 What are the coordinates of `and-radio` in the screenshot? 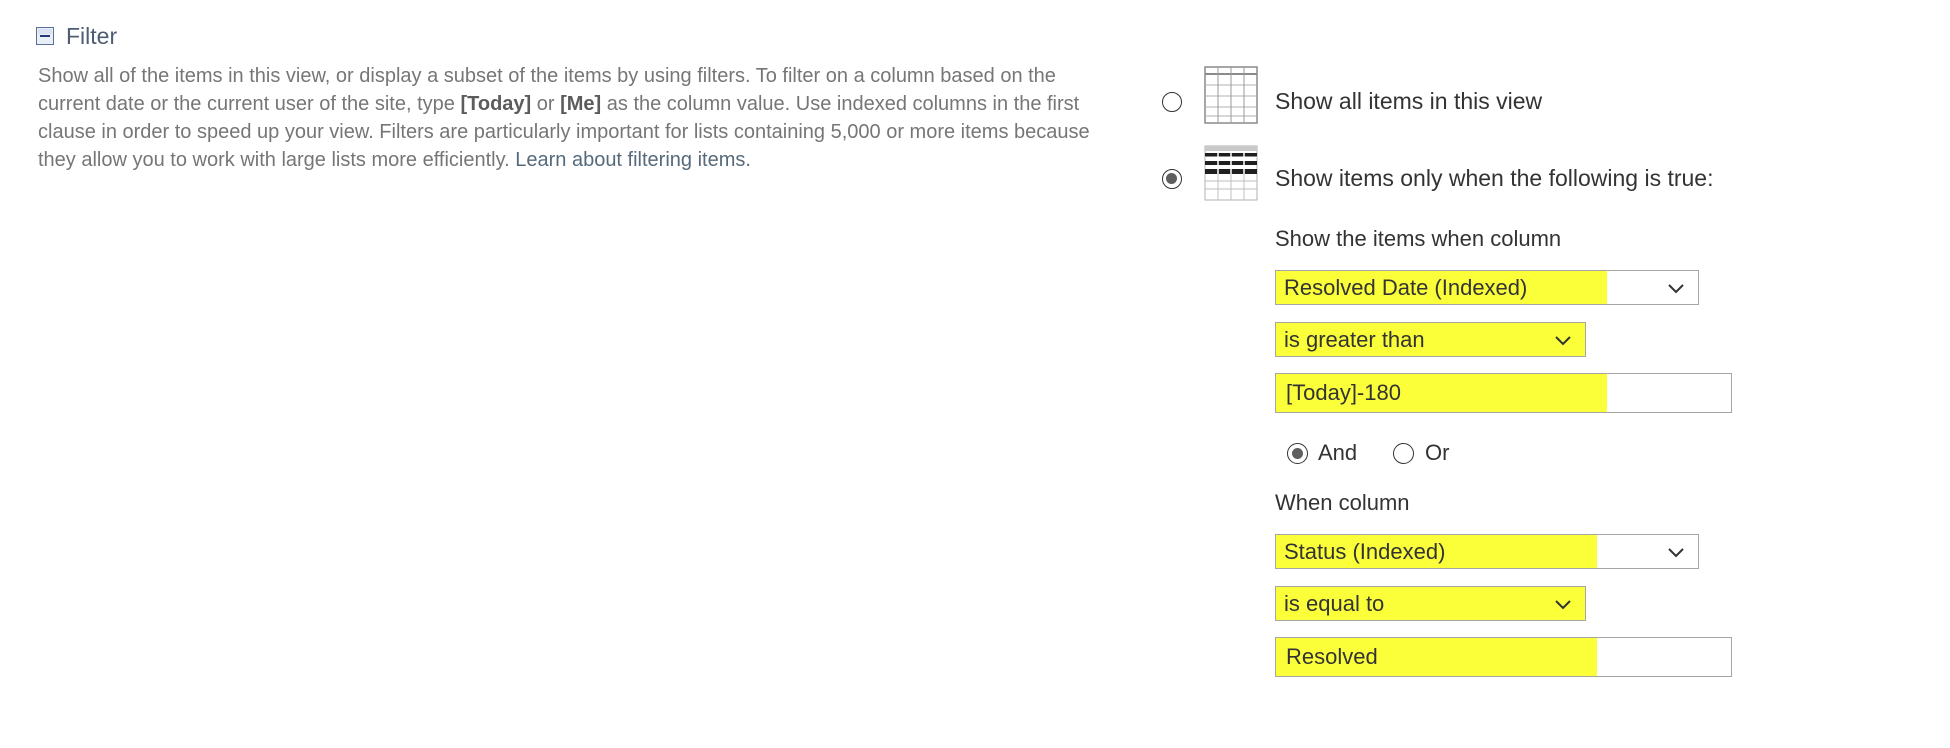 It's located at (1297, 453).